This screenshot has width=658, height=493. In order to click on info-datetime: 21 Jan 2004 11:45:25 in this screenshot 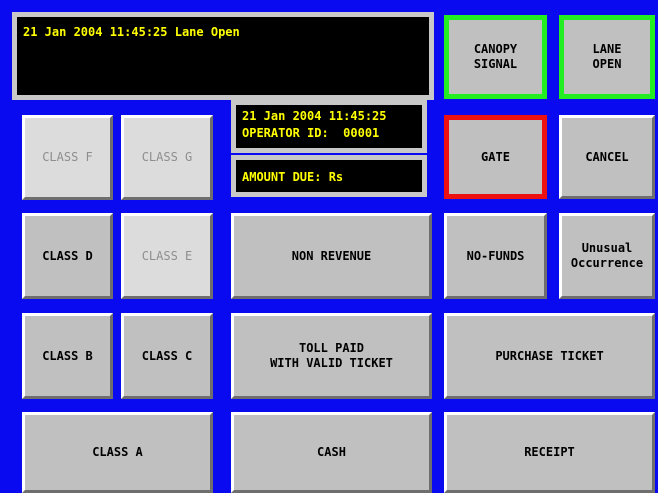, I will do `click(314, 116)`.